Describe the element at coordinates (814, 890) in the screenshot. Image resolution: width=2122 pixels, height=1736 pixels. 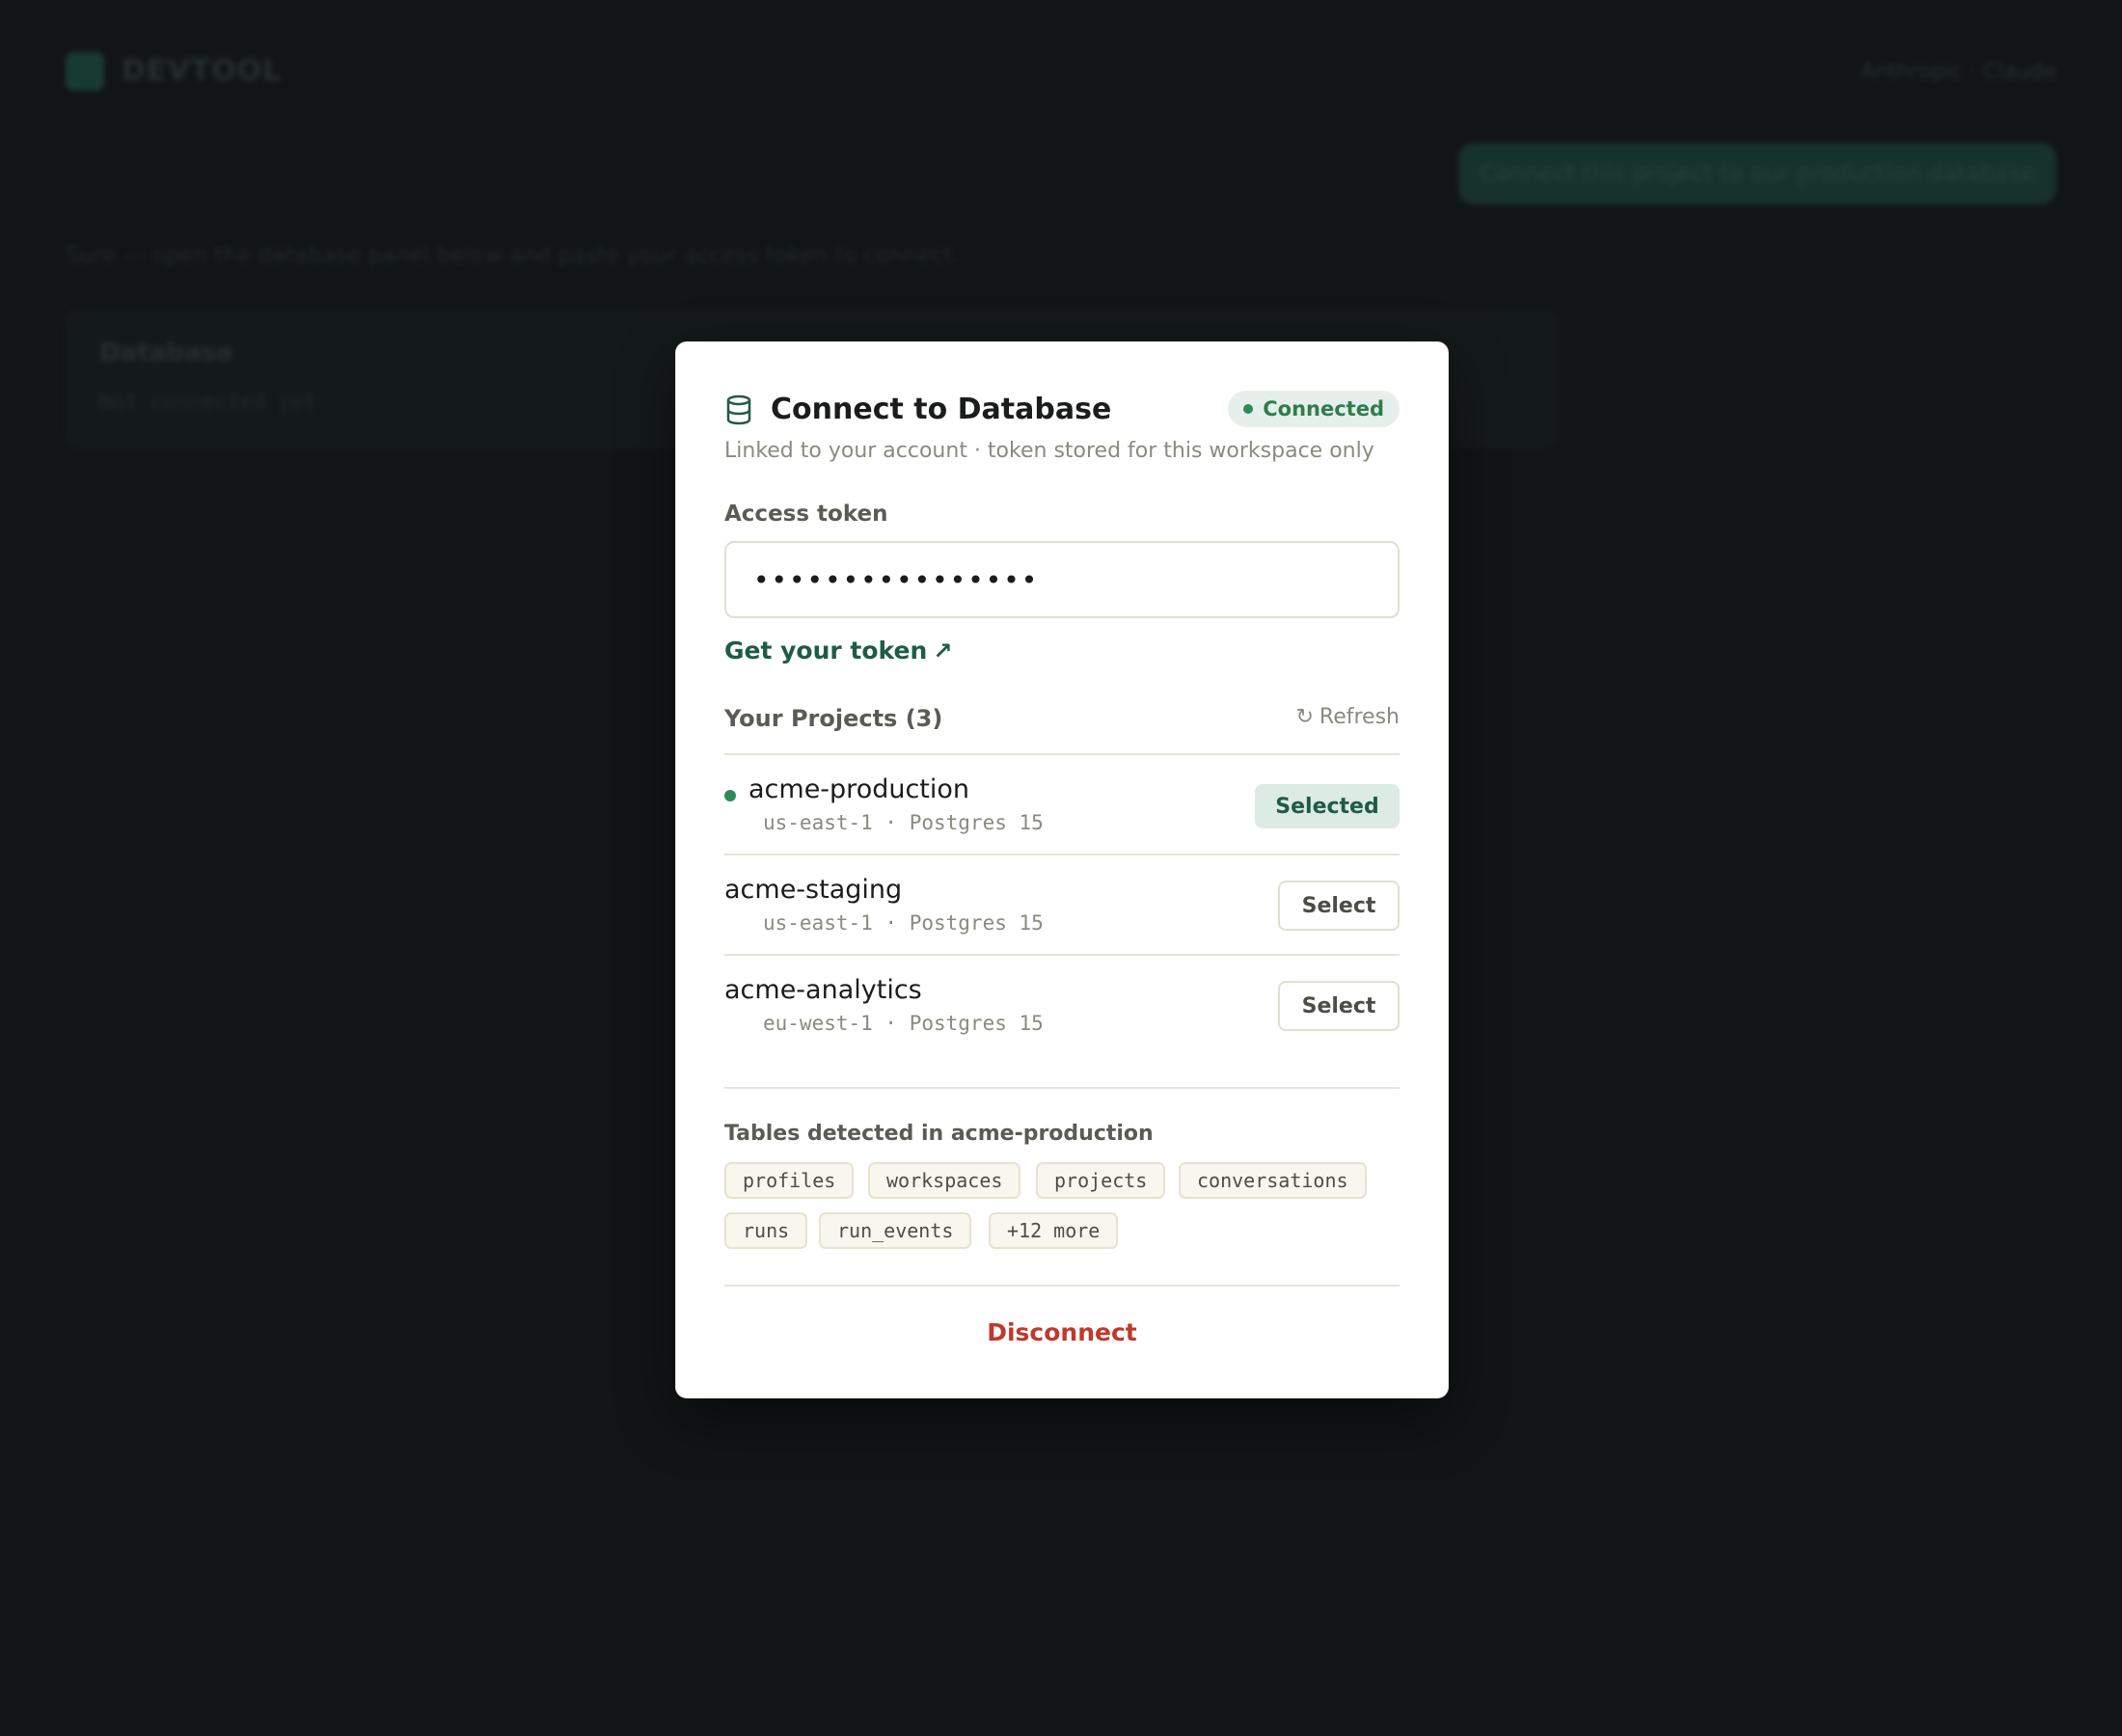
I see `project-name: acme-staging` at that location.